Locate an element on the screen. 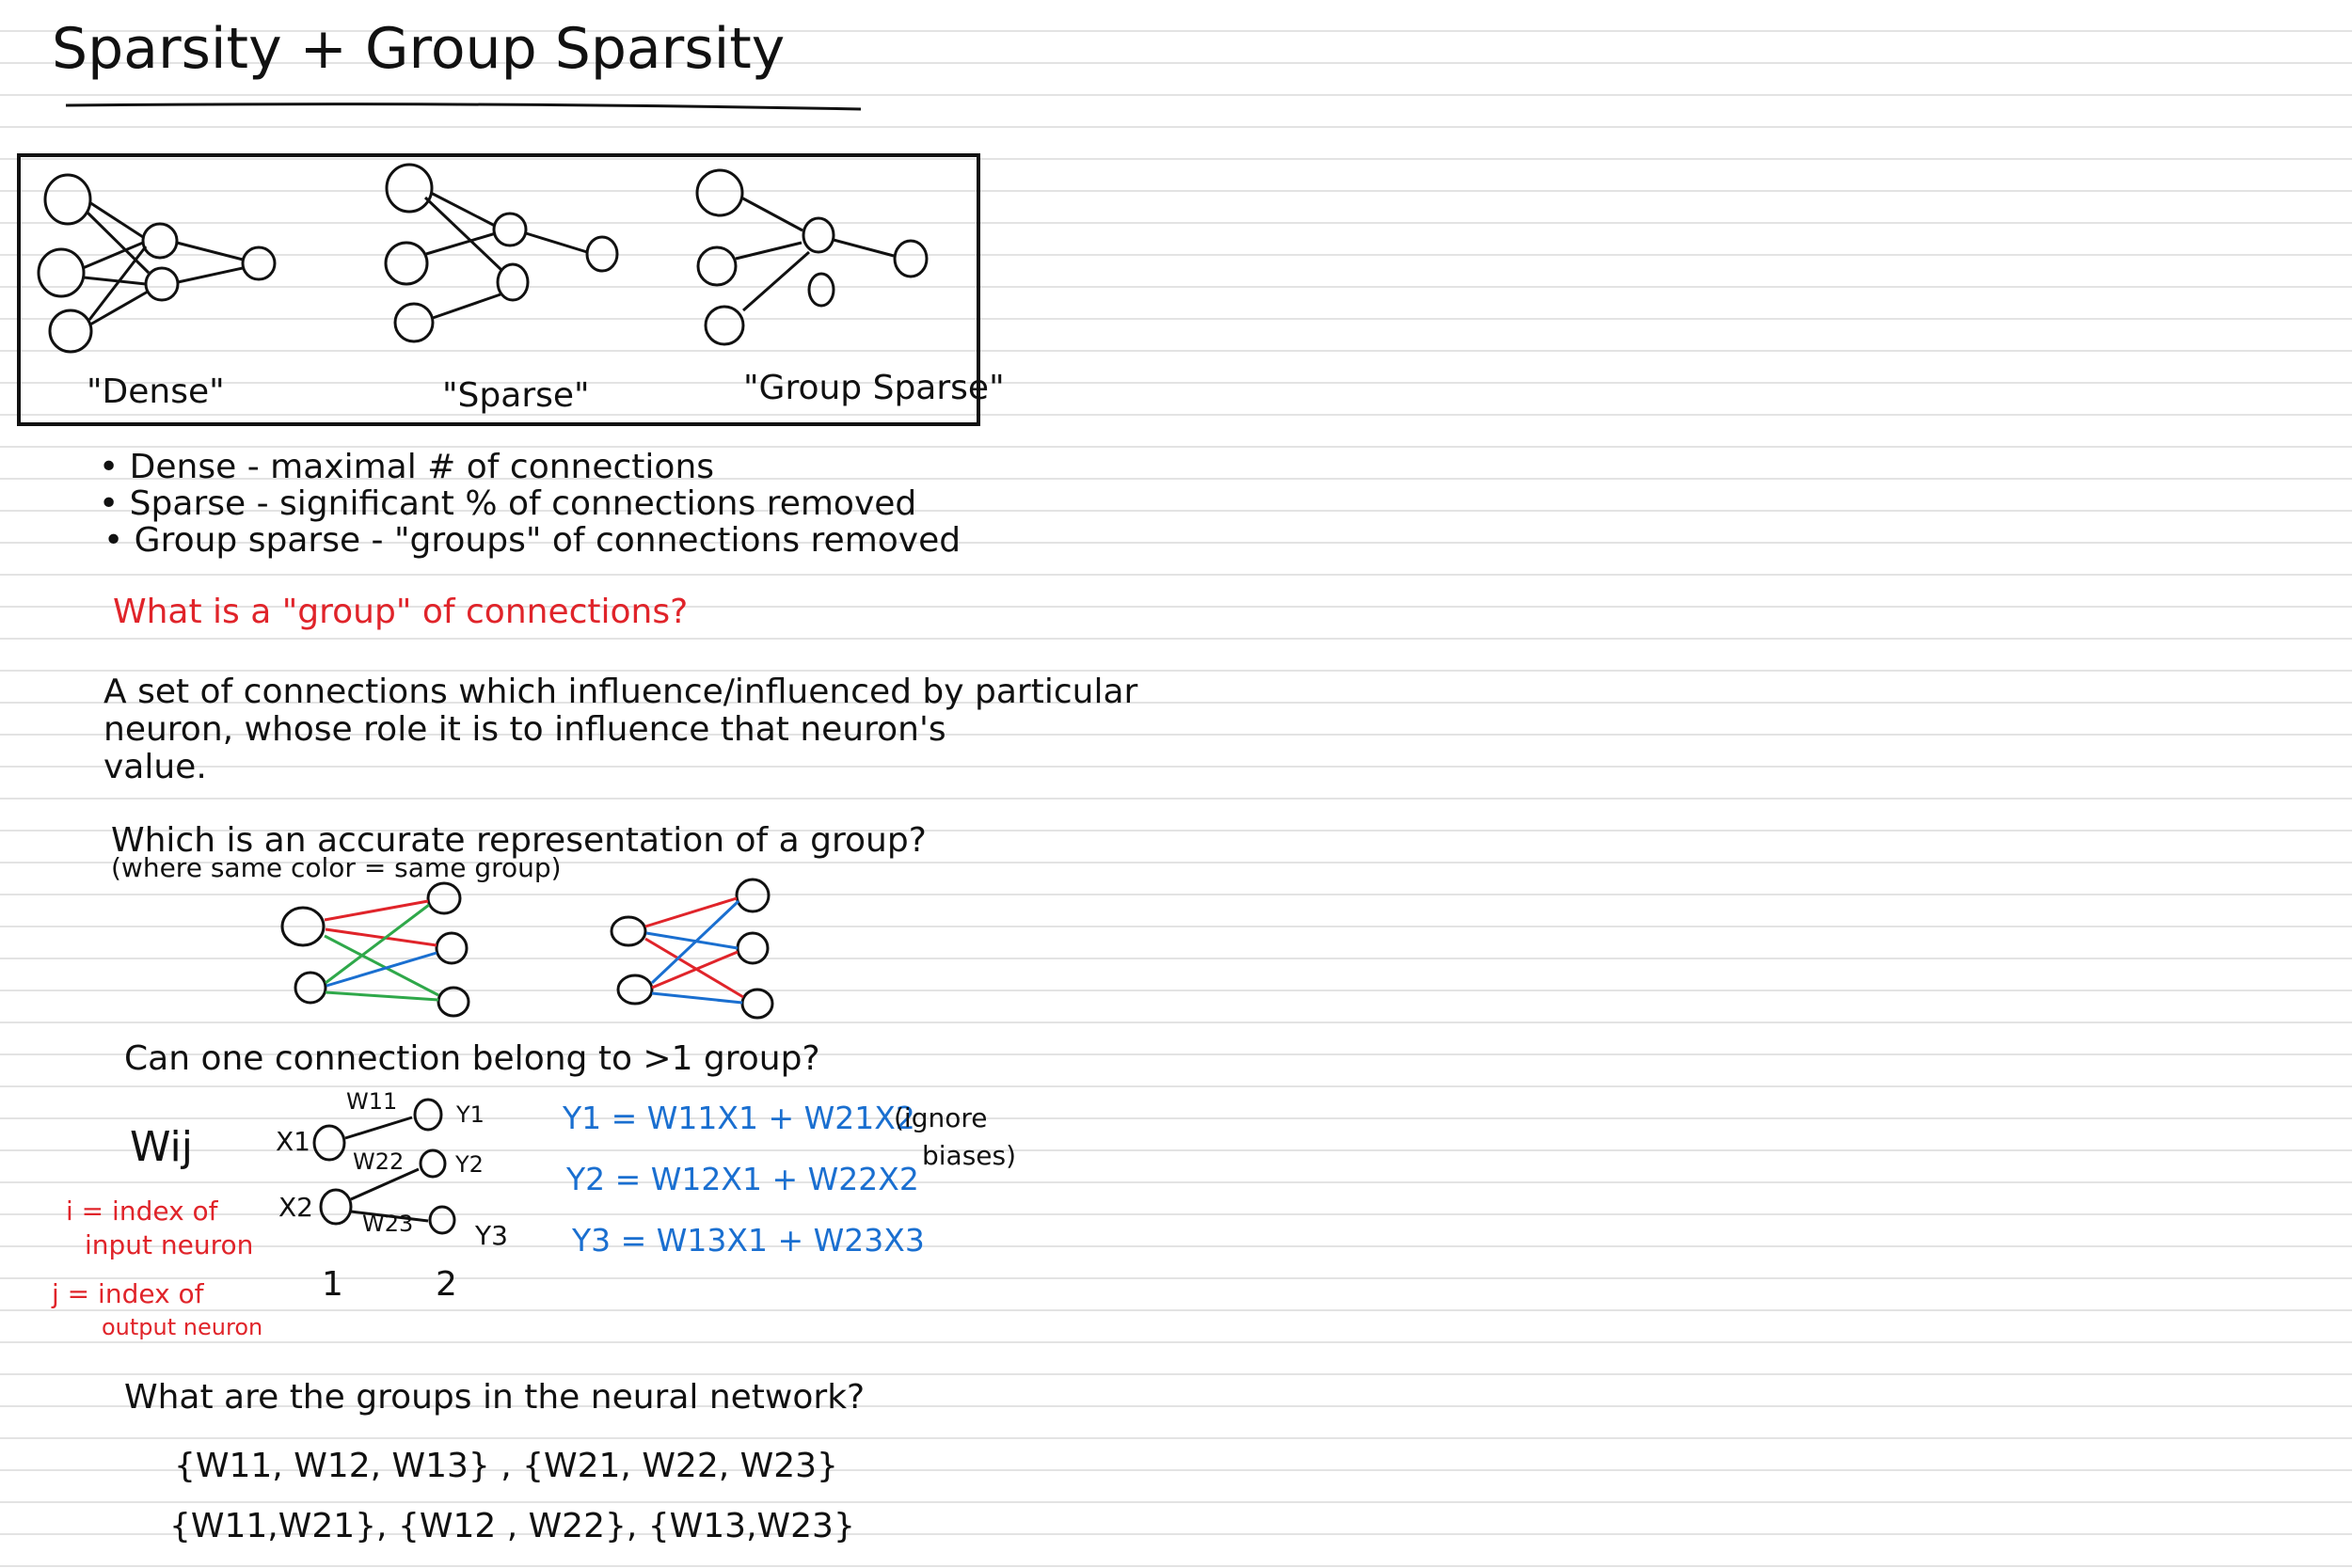  group-option-a is located at coordinates (375, 949).